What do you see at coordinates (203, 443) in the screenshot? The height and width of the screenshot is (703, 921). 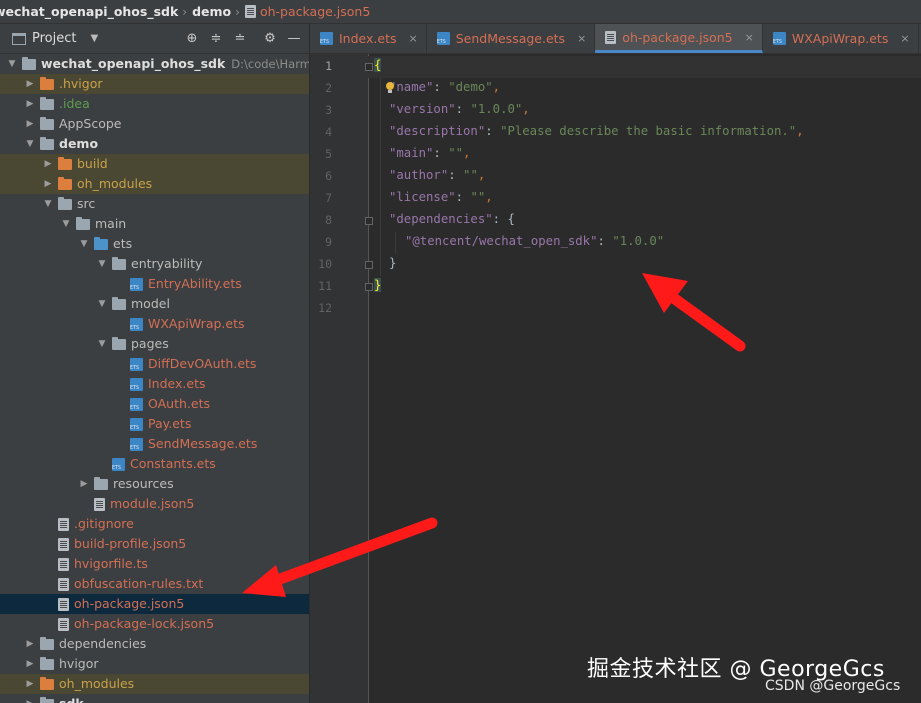 I see `tree-item-label: SendMessage.ets` at bounding box center [203, 443].